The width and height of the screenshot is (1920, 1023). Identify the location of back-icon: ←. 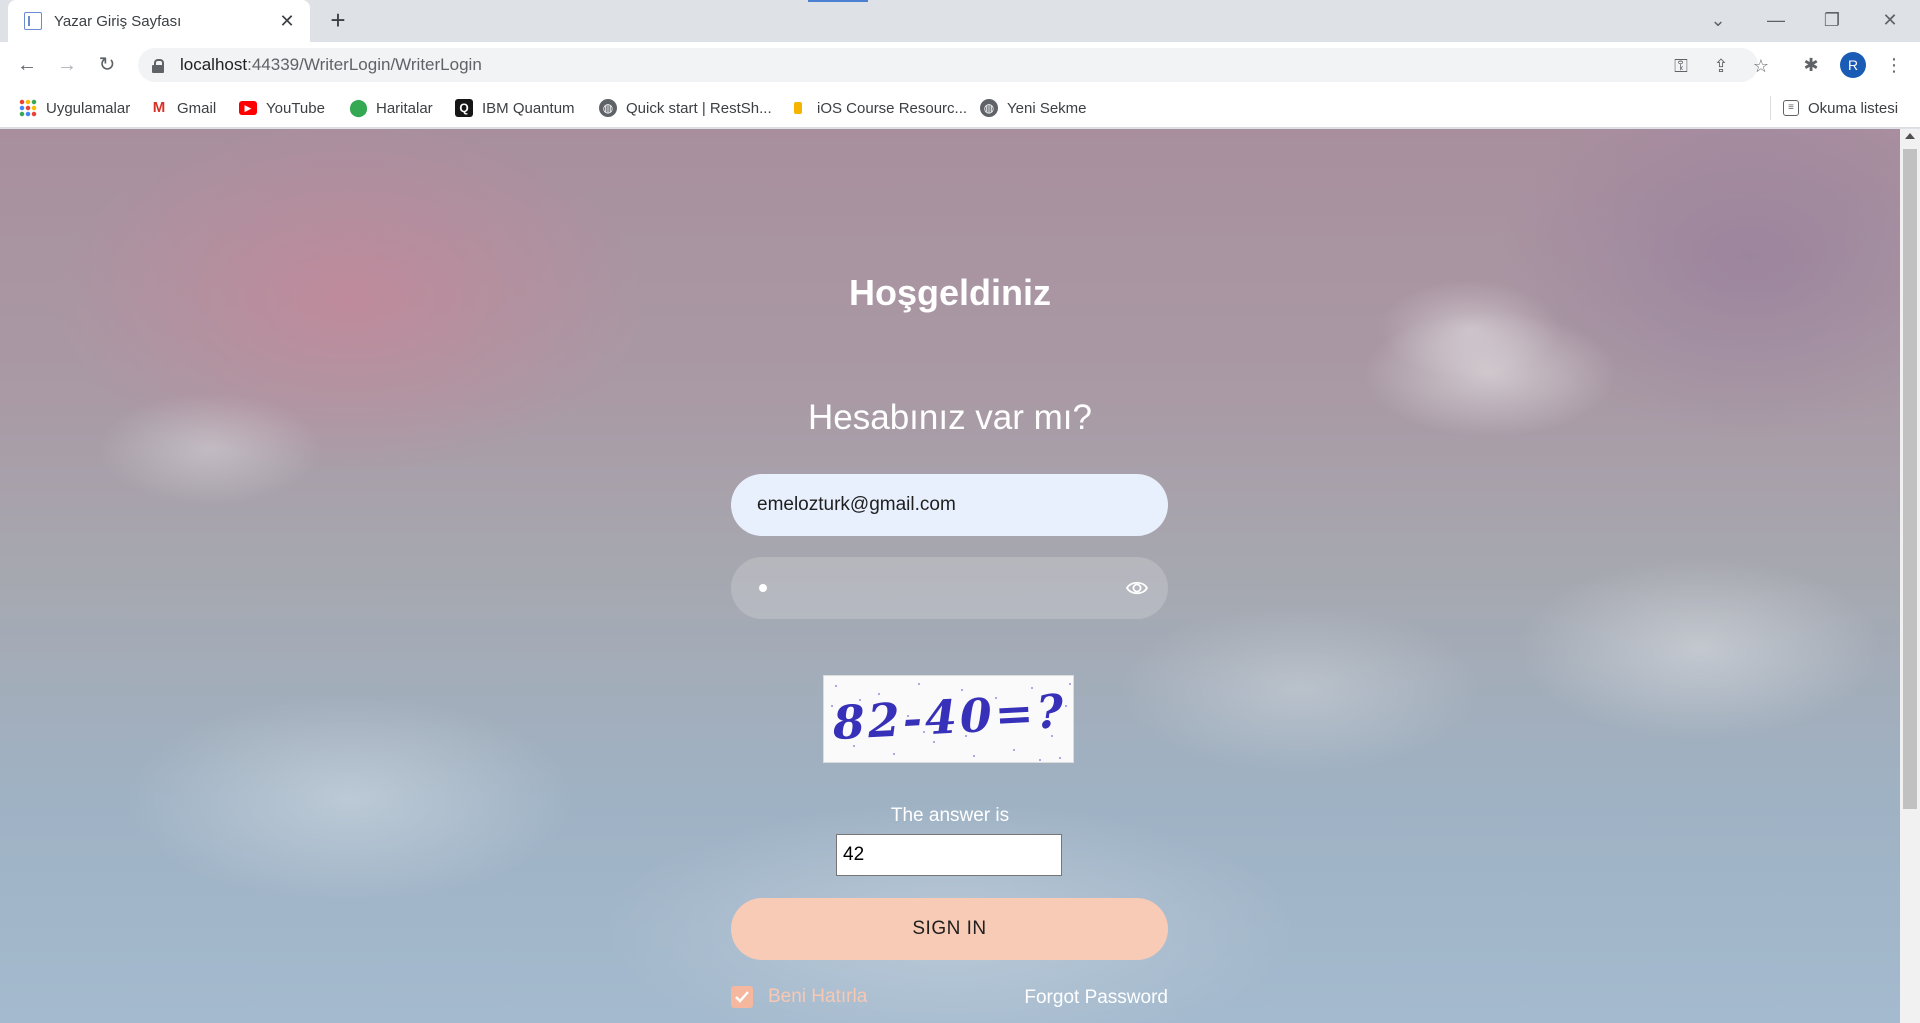
(27, 65).